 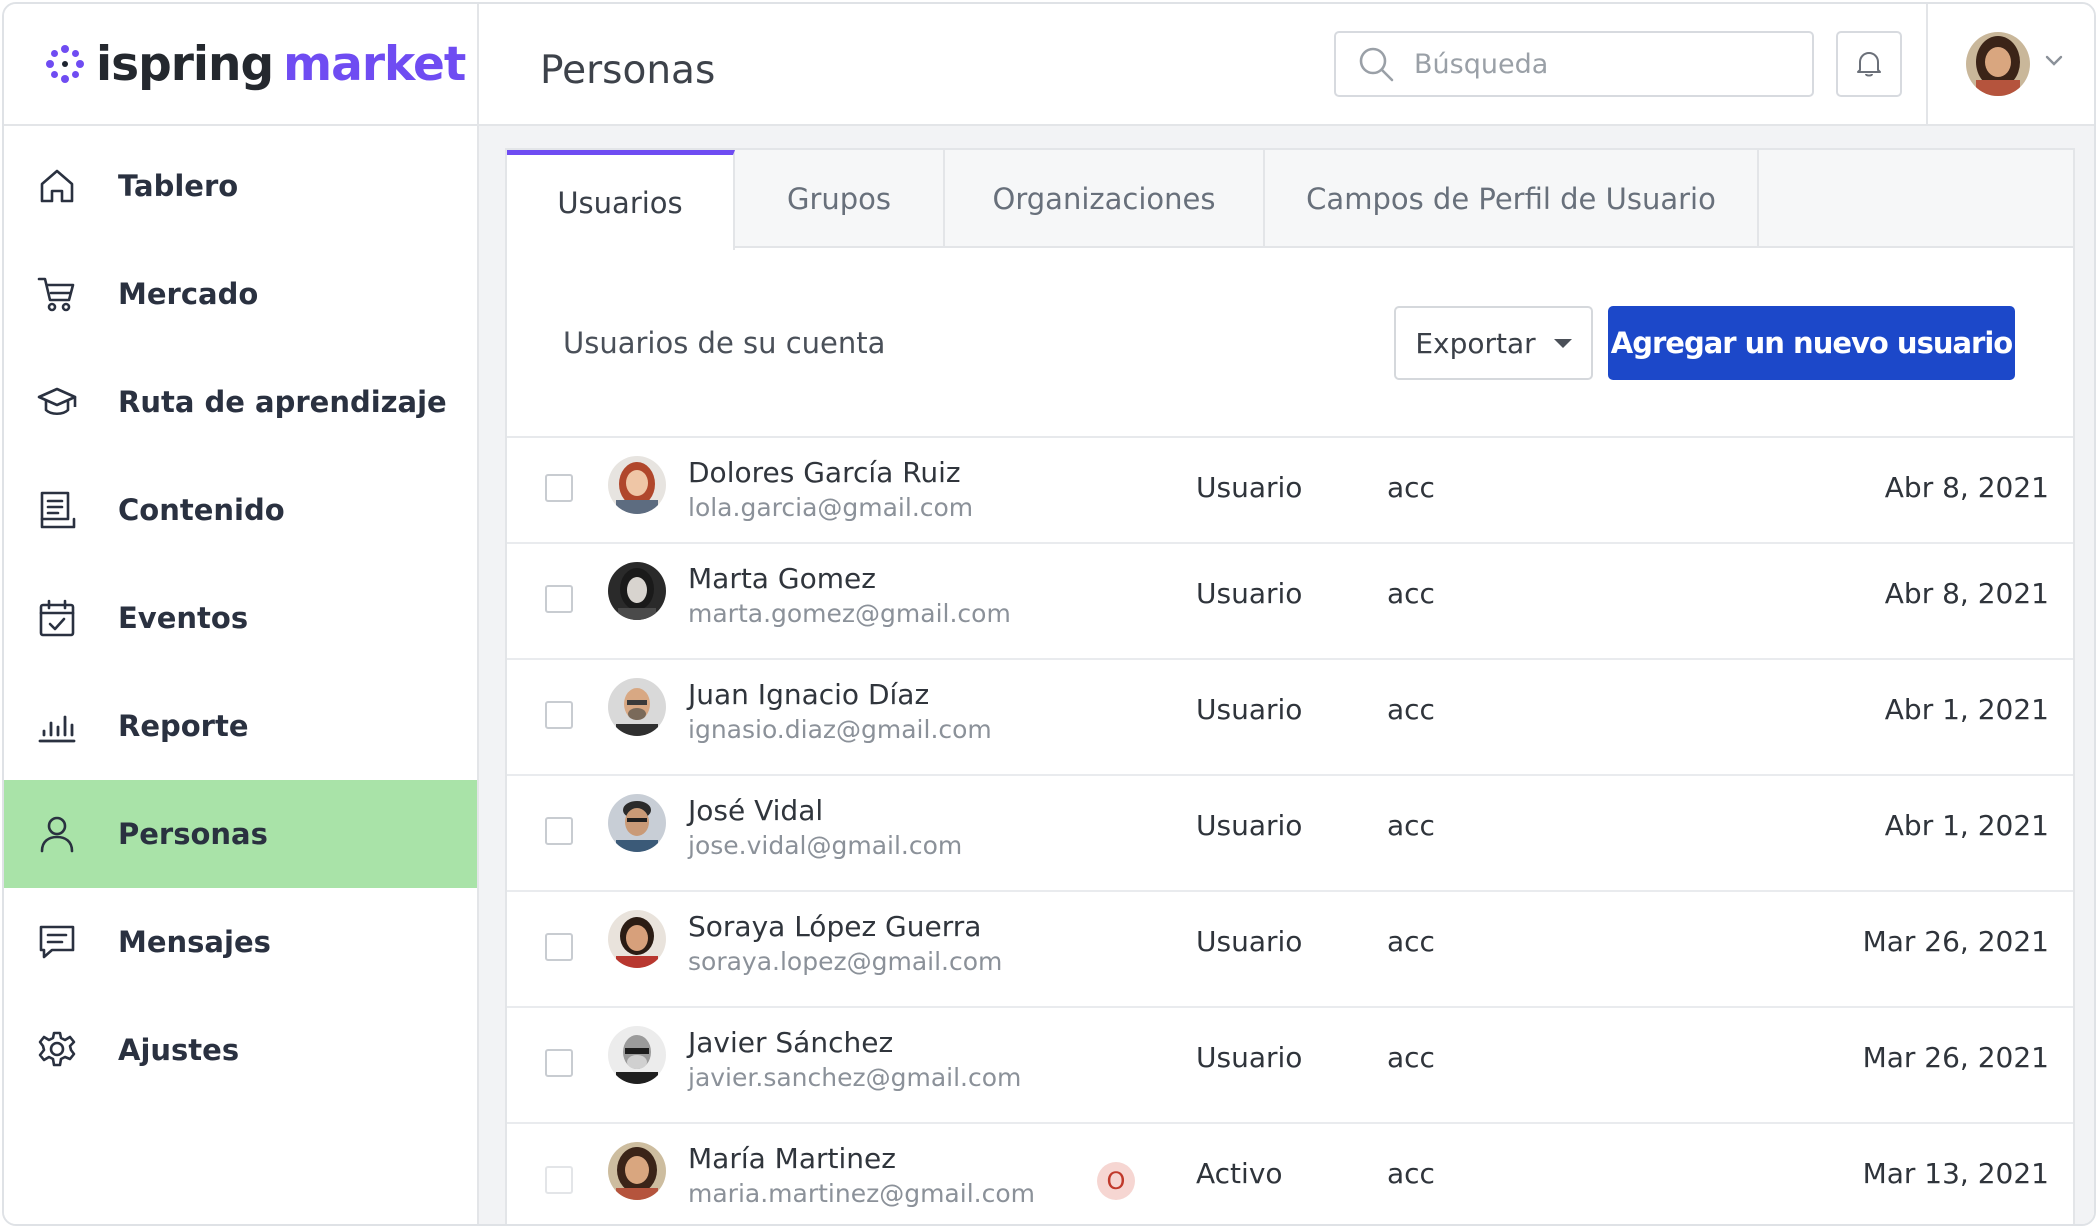 I want to click on tab-organizaciones: Organizaciones, so click(x=1105, y=199).